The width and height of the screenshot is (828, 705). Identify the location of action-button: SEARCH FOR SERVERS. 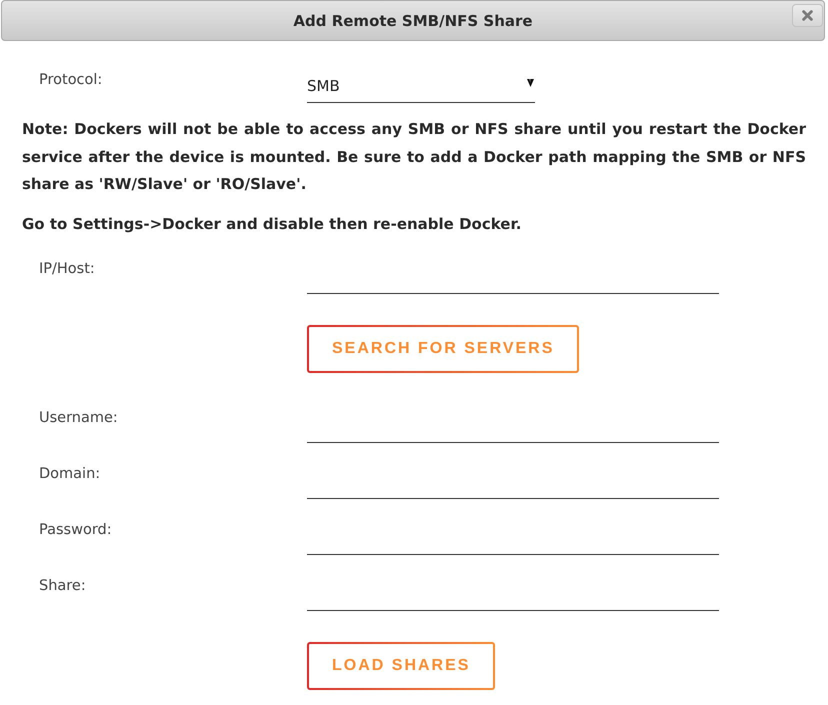
(443, 349).